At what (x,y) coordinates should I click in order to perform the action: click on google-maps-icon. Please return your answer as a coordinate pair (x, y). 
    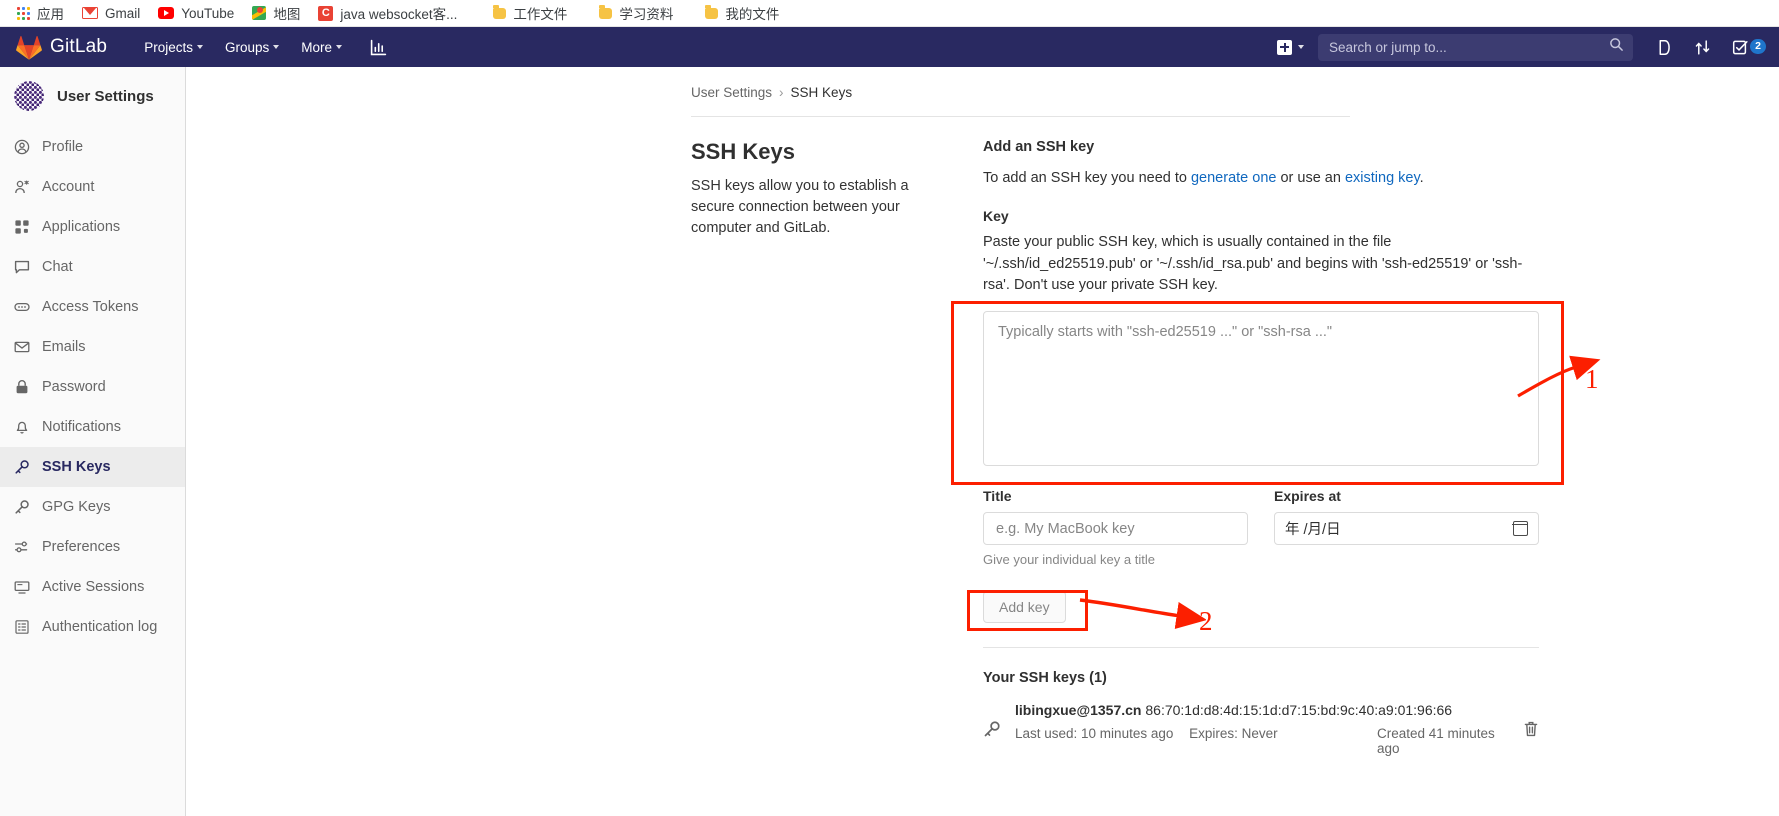
    Looking at the image, I should click on (259, 13).